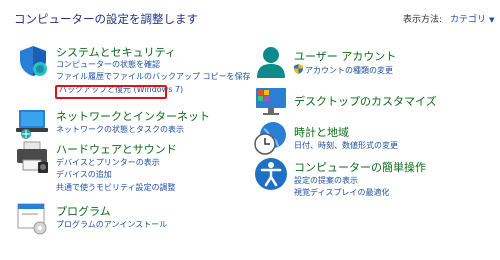  I want to click on shield-icon, so click(33, 61).